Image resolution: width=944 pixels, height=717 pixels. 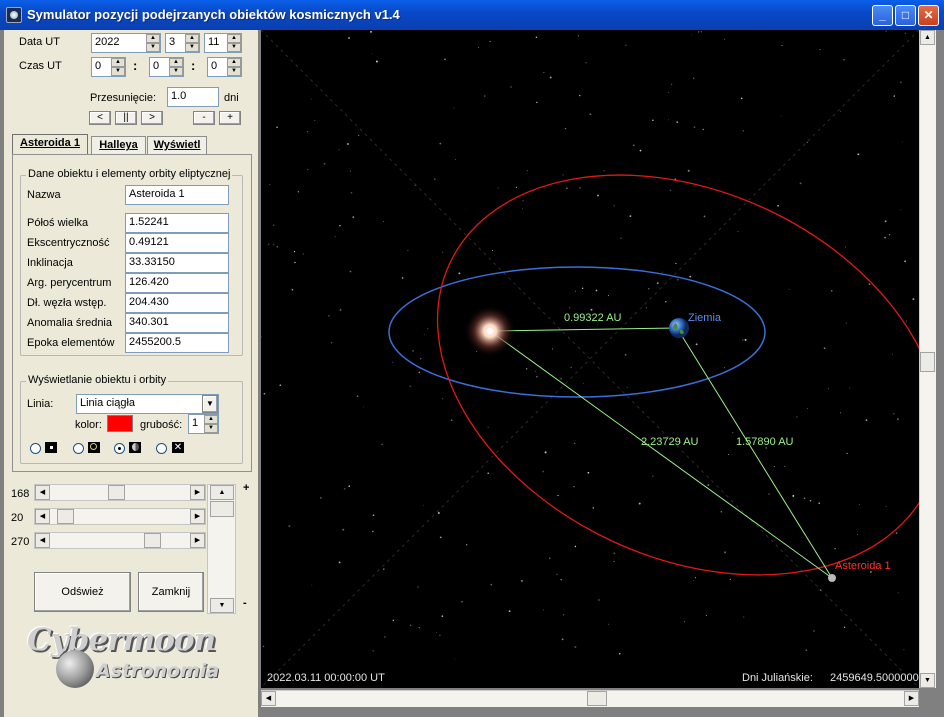 What do you see at coordinates (177, 263) in the screenshot?
I see `inclination-input: 33.33150` at bounding box center [177, 263].